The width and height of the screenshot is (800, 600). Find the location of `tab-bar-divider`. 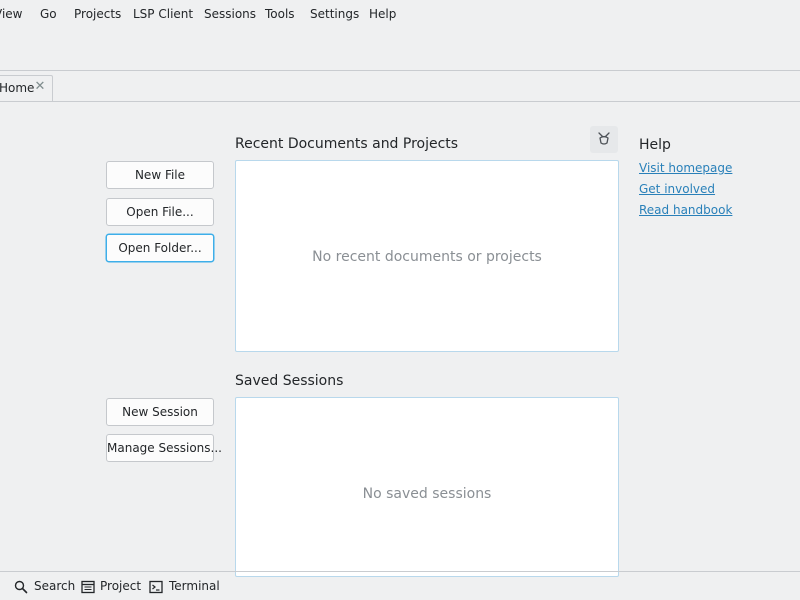

tab-bar-divider is located at coordinates (400, 101).